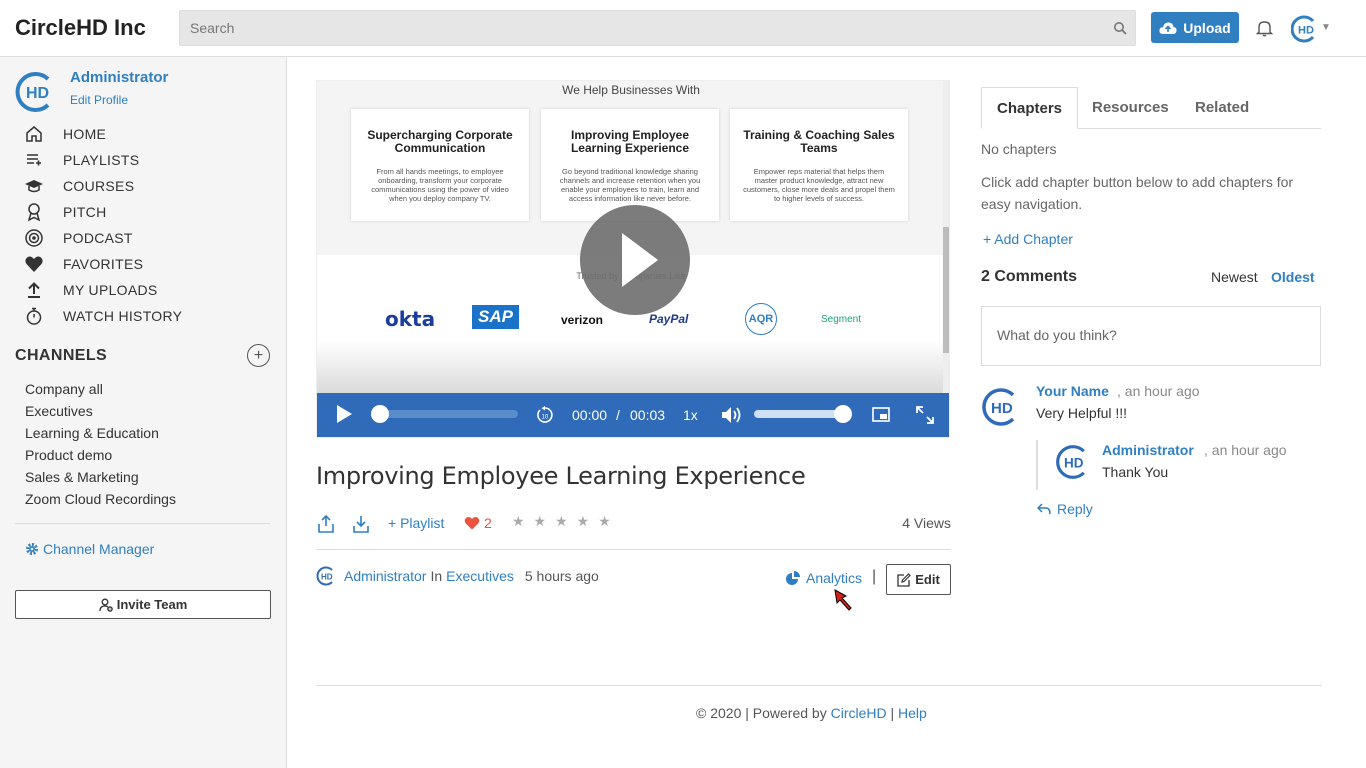 Image resolution: width=1366 pixels, height=768 pixels. Describe the element at coordinates (100, 477) in the screenshot. I see `channel-item: Sales & Marketing` at that location.